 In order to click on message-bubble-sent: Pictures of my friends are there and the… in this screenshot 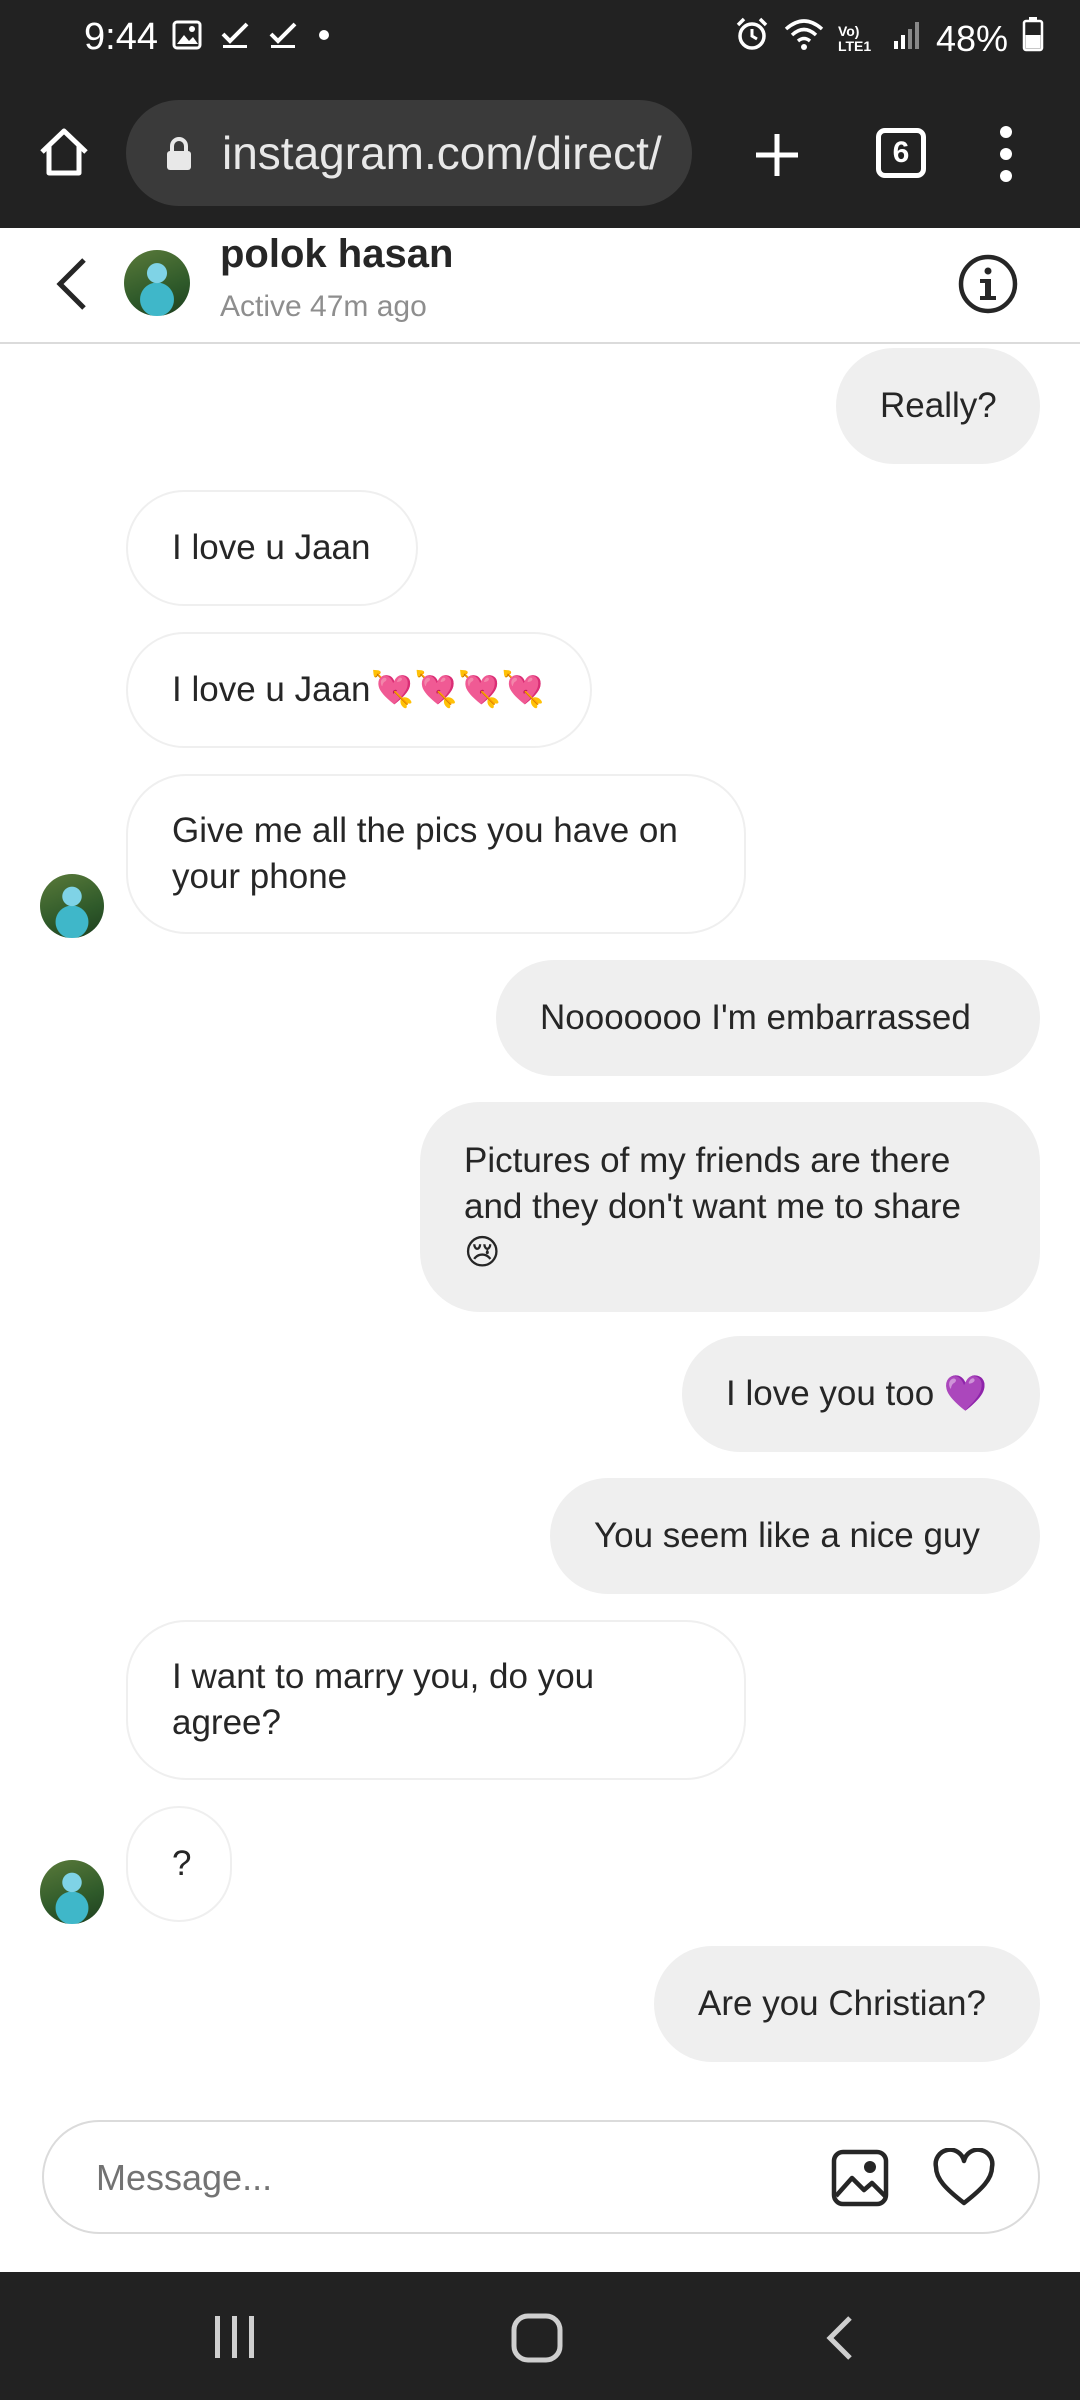, I will do `click(730, 1207)`.